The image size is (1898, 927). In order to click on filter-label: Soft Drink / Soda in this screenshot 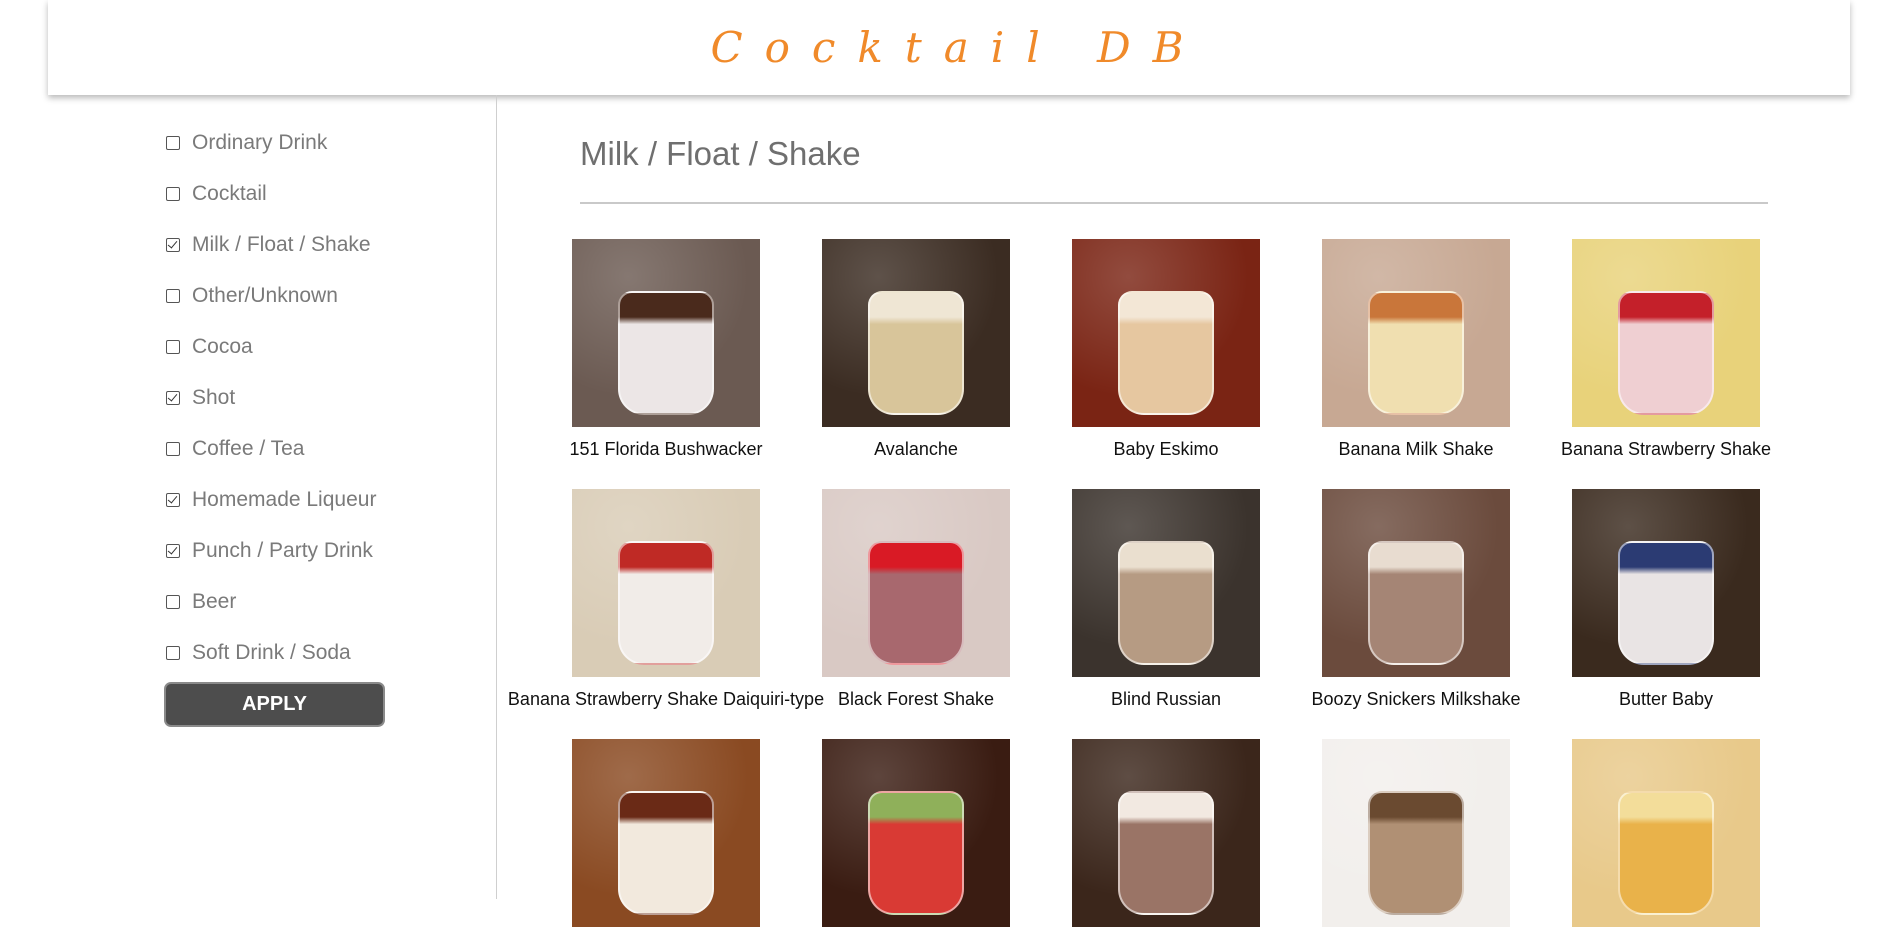, I will do `click(271, 652)`.